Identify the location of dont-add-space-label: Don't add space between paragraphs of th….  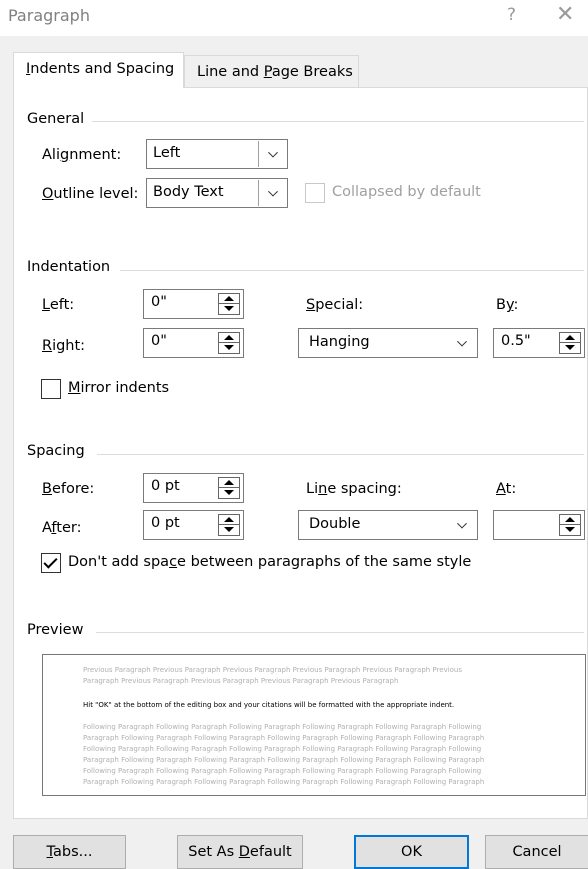
(270, 562).